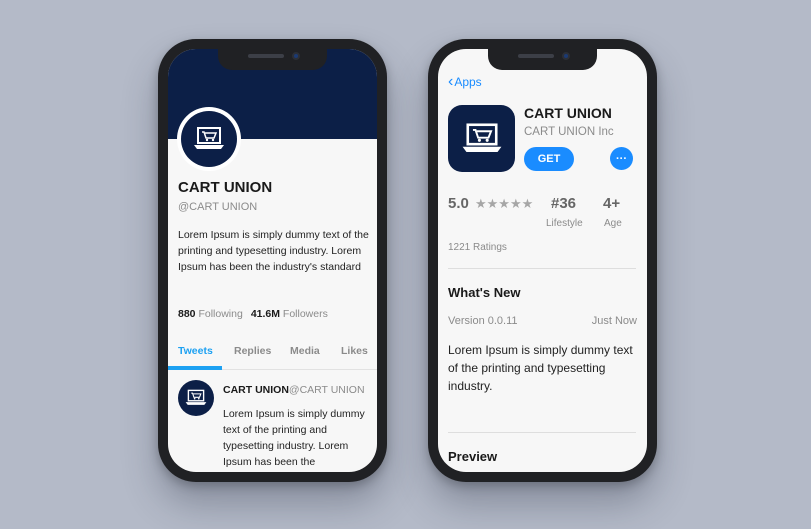 The image size is (811, 529). Describe the element at coordinates (195, 368) in the screenshot. I see `active-tab-indicator` at that location.